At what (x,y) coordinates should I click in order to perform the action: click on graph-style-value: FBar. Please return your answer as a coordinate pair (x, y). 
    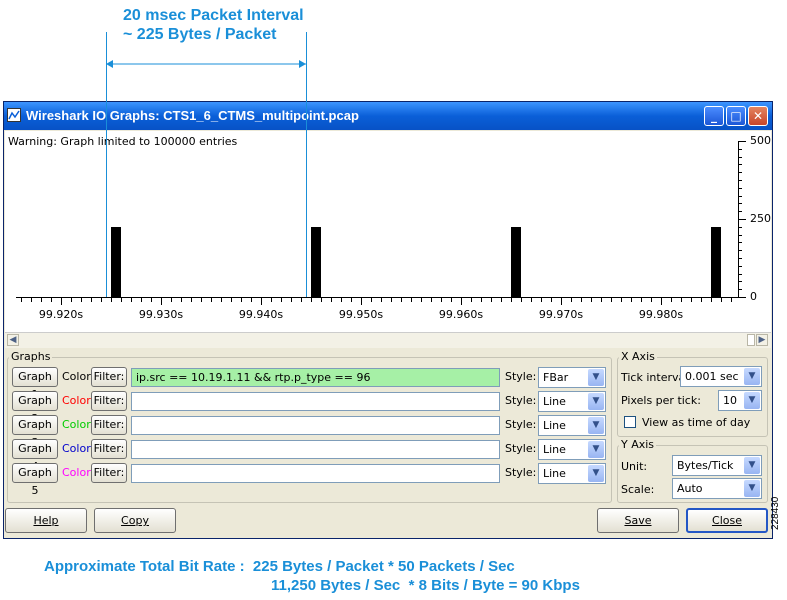
    Looking at the image, I should click on (556, 377).